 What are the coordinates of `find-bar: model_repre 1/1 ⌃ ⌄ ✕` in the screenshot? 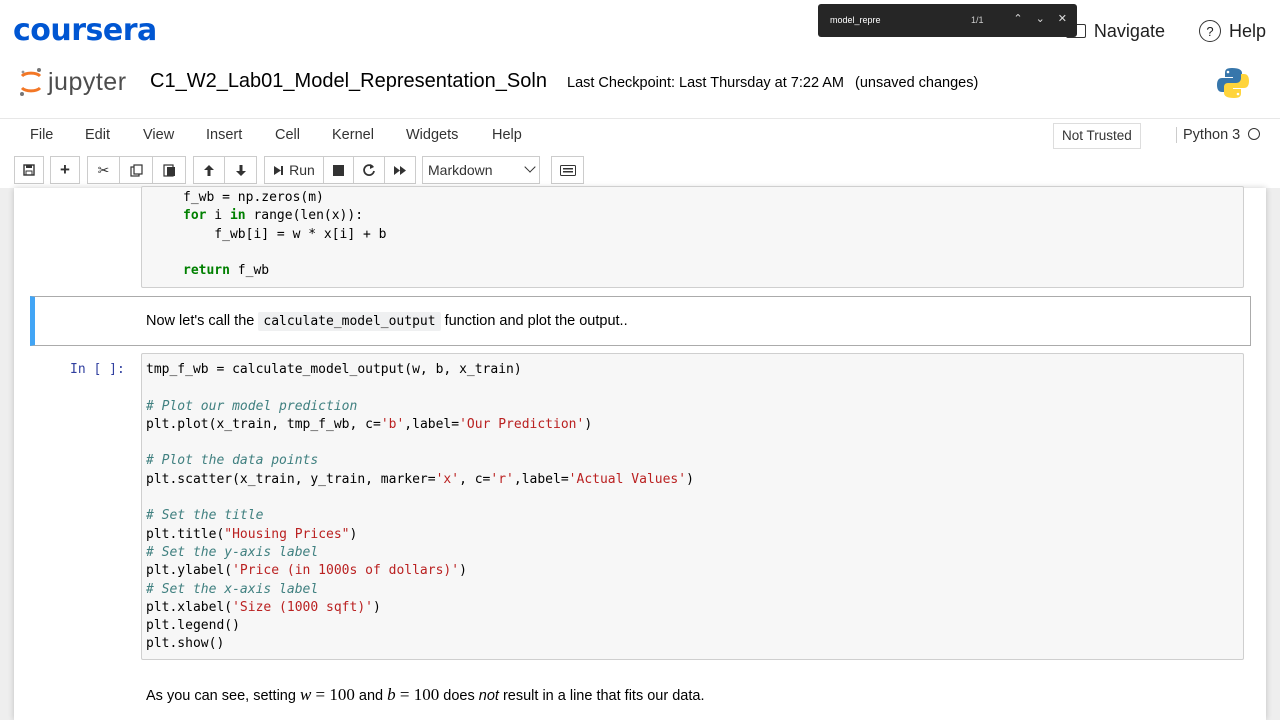 It's located at (947, 20).